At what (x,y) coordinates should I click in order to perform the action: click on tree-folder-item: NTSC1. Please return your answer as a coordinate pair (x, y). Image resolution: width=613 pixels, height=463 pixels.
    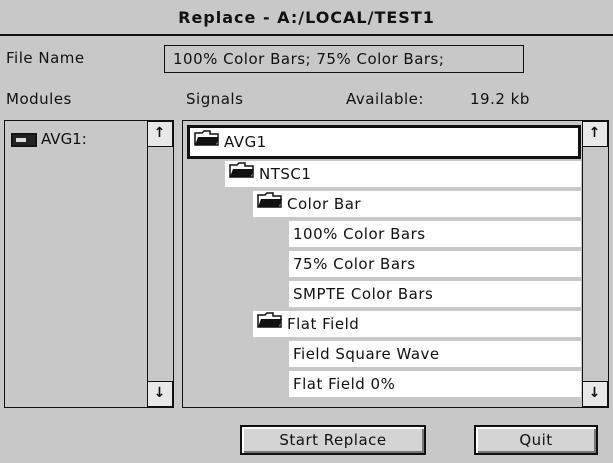
    Looking at the image, I should click on (403, 174).